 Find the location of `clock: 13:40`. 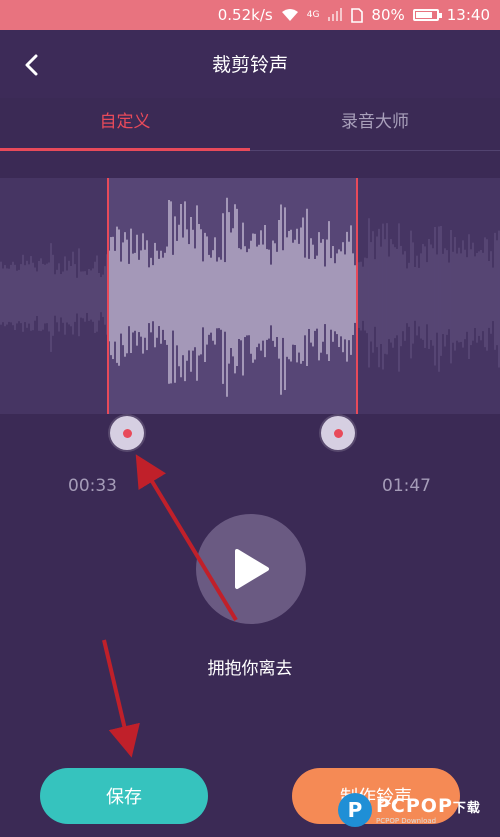

clock: 13:40 is located at coordinates (468, 15).